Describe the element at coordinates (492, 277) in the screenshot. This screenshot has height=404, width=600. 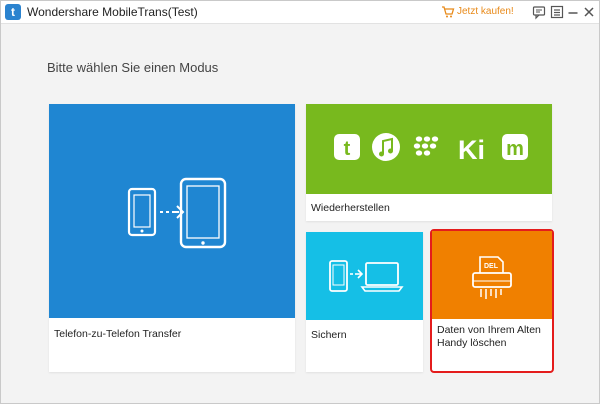
I see `shredder-icon: DEL` at that location.